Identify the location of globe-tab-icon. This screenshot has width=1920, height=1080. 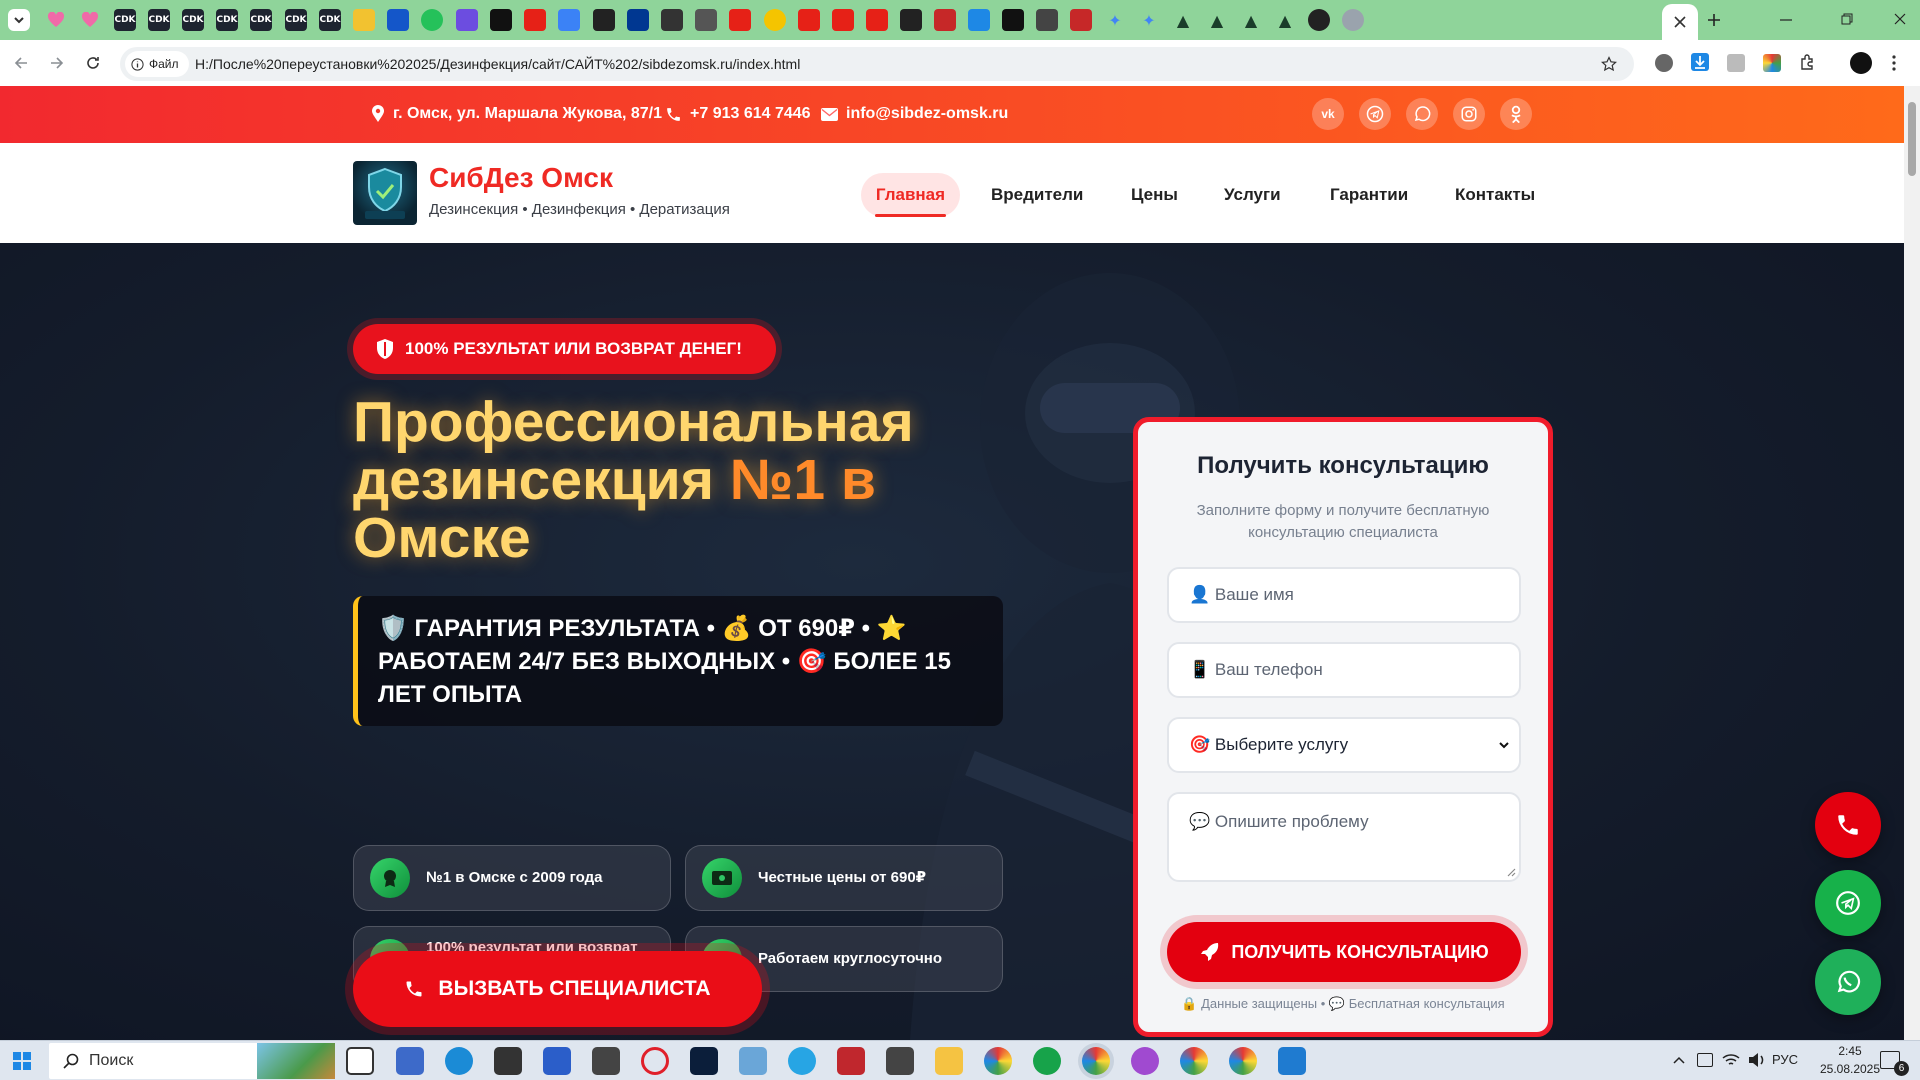
(1353, 20).